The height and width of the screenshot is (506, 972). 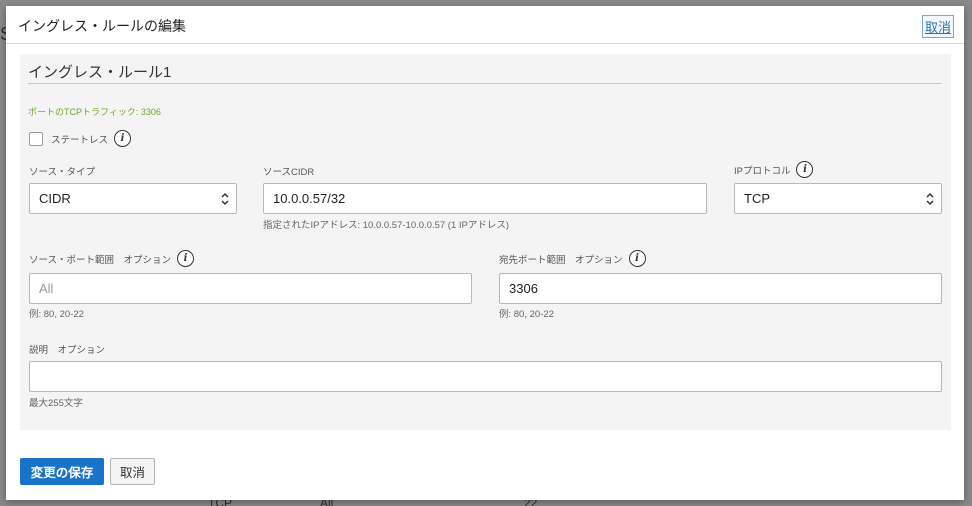 I want to click on dest-port-range-value: 3306, so click(x=523, y=288).